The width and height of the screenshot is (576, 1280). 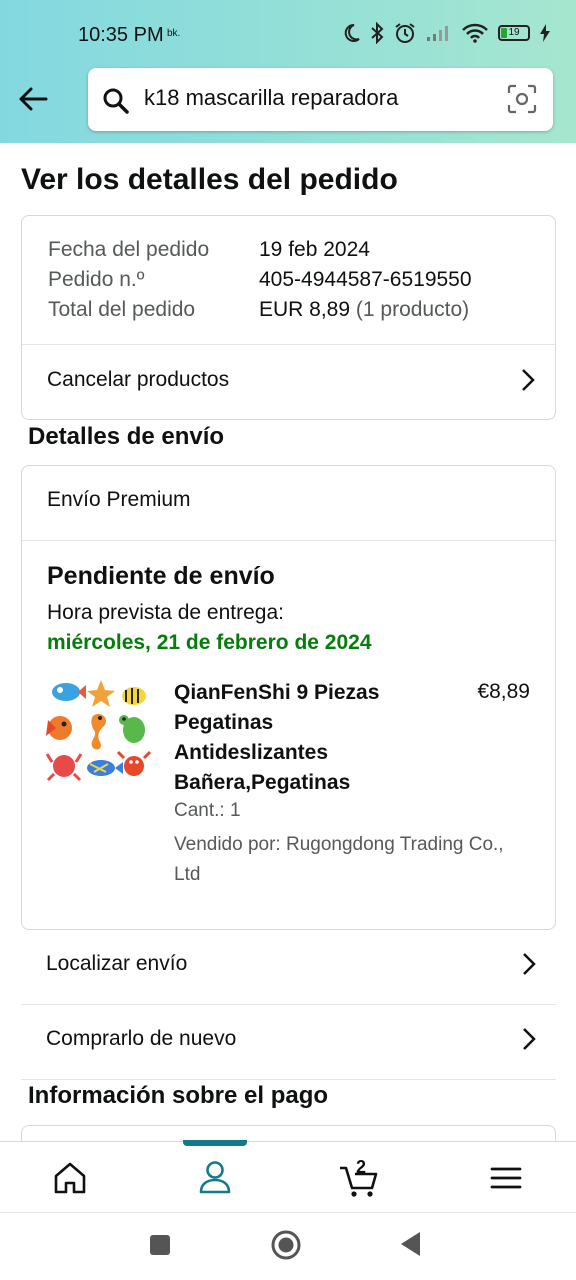 I want to click on system-navigation-bar, so click(x=288, y=1246).